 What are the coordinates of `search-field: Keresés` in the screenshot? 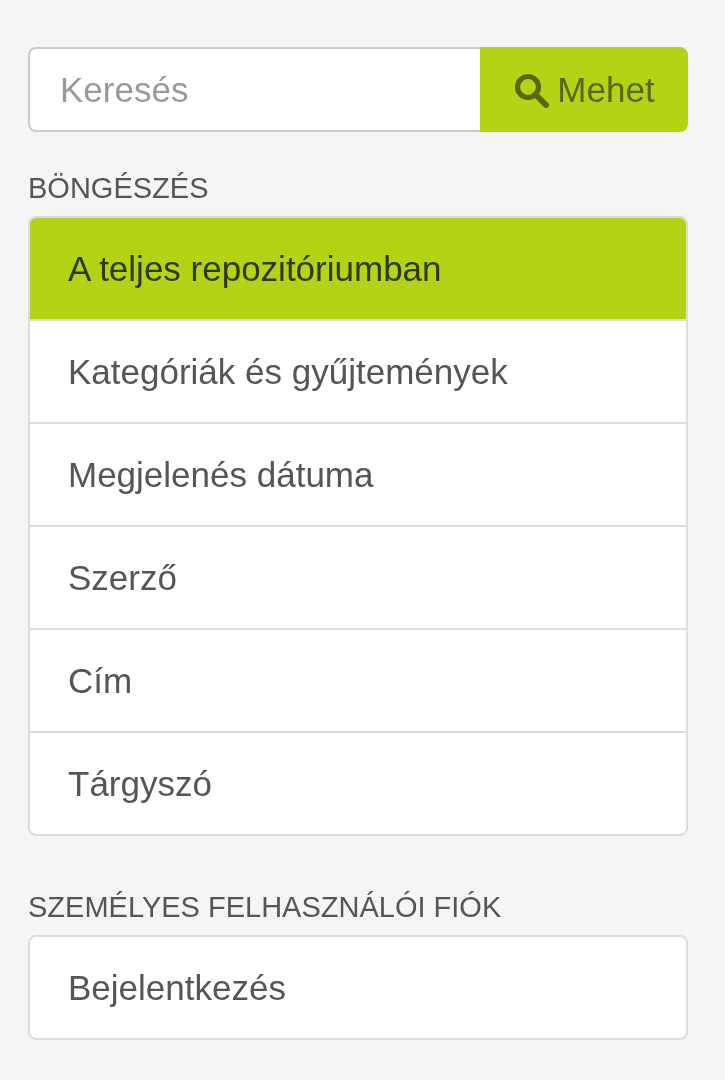 It's located at (254, 89).